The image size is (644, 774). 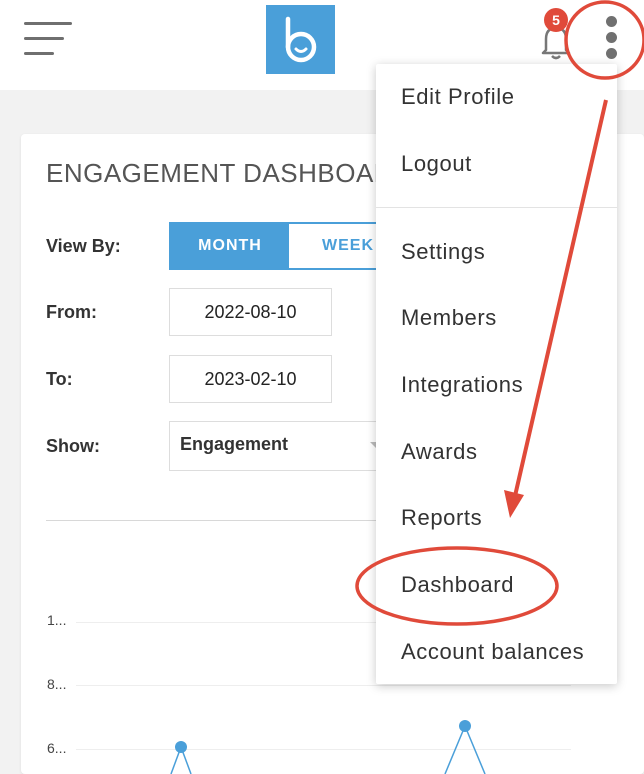 What do you see at coordinates (462, 385) in the screenshot?
I see `menu-item-integrations: Integrations` at bounding box center [462, 385].